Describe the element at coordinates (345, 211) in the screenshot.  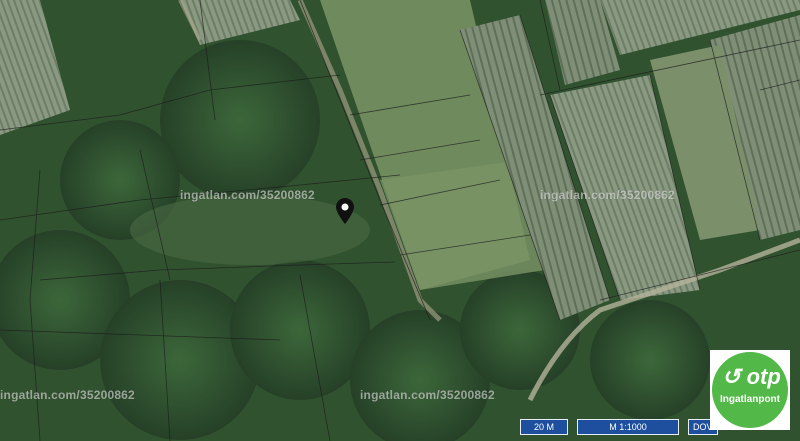
I see `map-pin-icon` at that location.